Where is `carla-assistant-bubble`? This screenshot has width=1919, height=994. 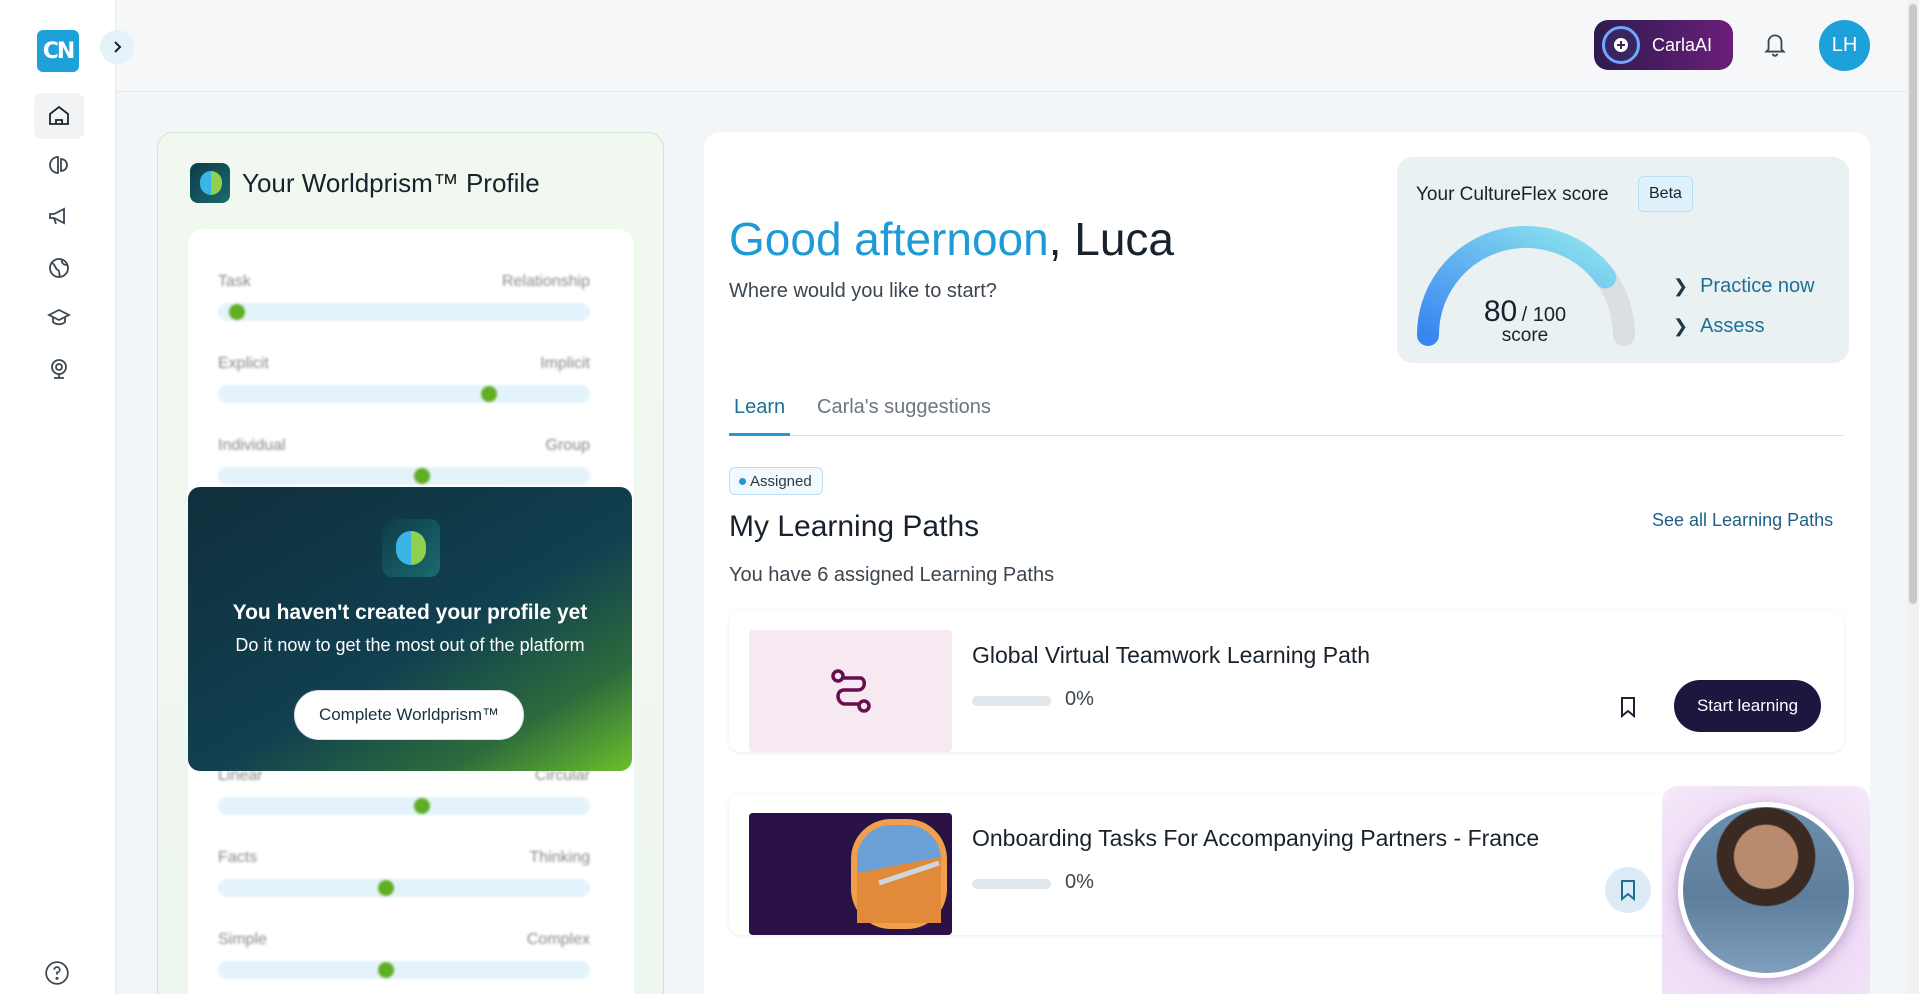
carla-assistant-bubble is located at coordinates (1766, 890).